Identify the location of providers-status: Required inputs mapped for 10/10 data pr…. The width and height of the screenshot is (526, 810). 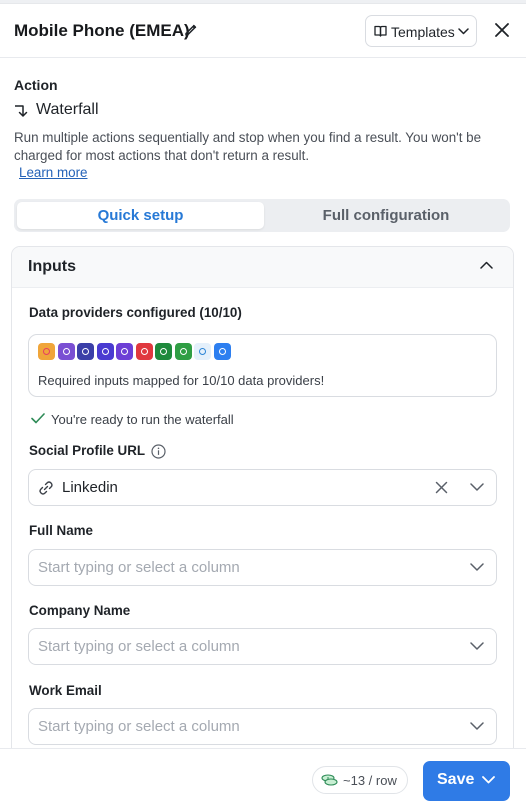
(181, 380).